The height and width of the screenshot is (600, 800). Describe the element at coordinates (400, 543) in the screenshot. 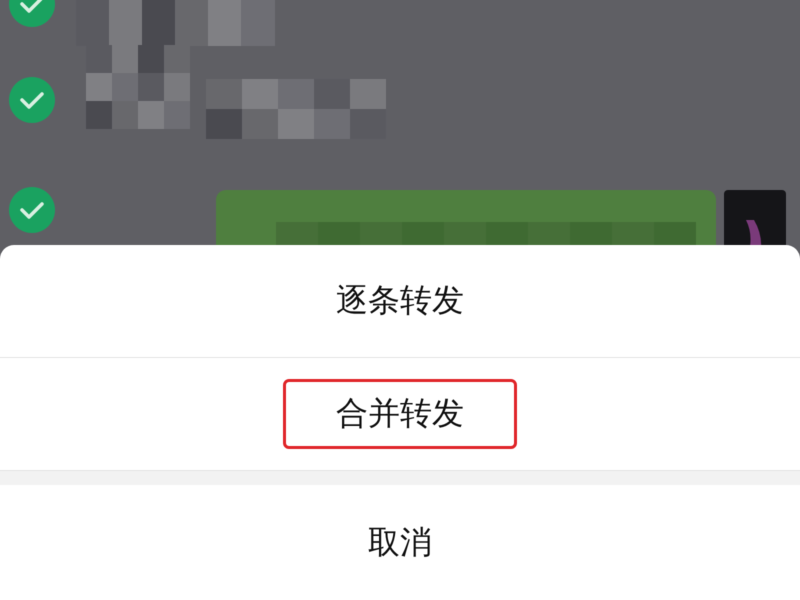

I see `cancel-button: 取消` at that location.